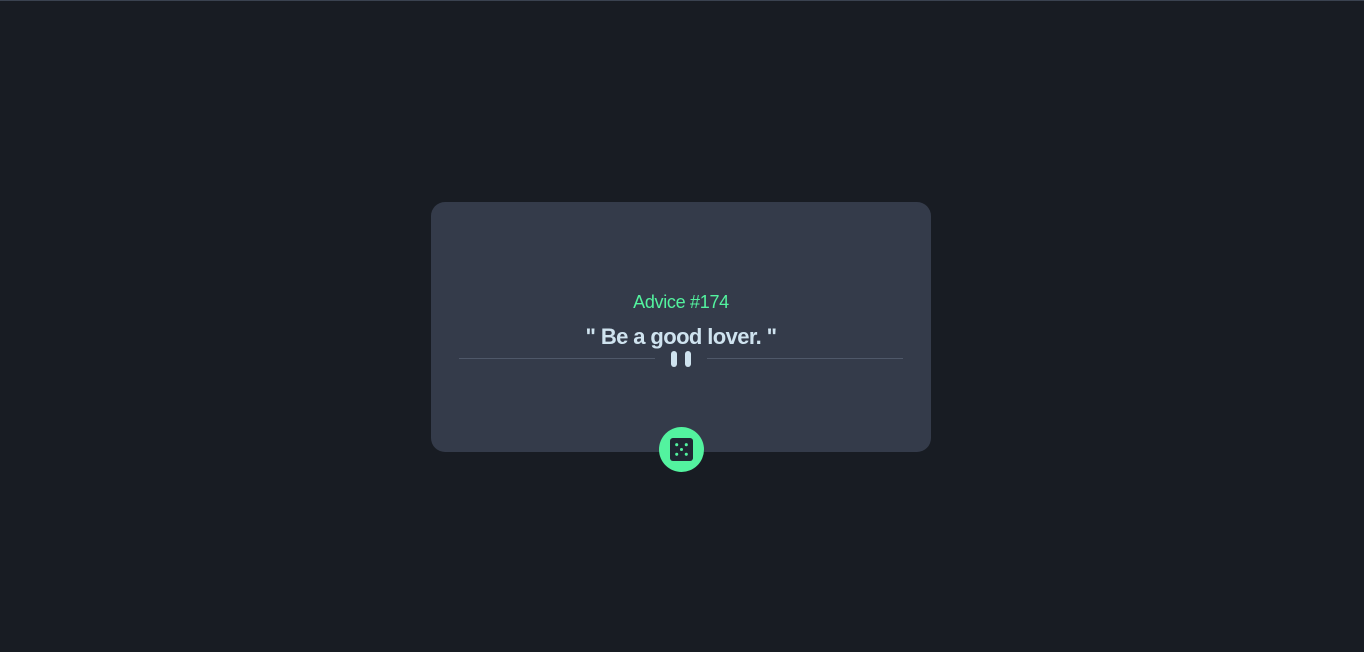 This screenshot has width=1364, height=652. What do you see at coordinates (805, 358) in the screenshot?
I see `divider-line-right` at bounding box center [805, 358].